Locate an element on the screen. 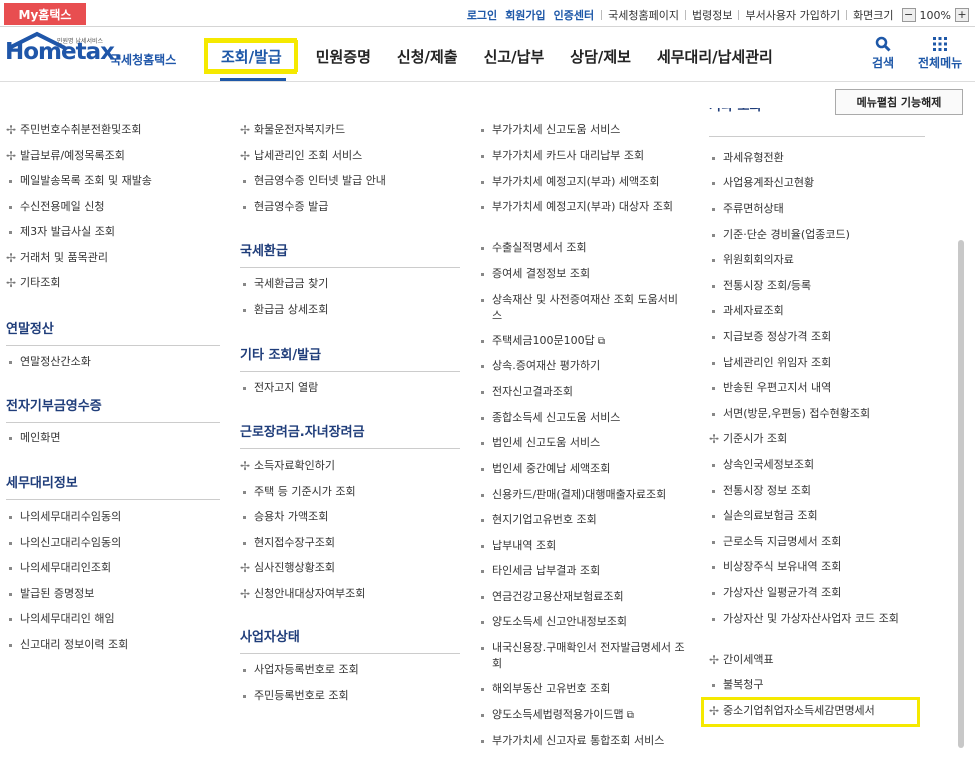  menu-item: ✢ 신청안내대상자여부조회 is located at coordinates (350, 594).